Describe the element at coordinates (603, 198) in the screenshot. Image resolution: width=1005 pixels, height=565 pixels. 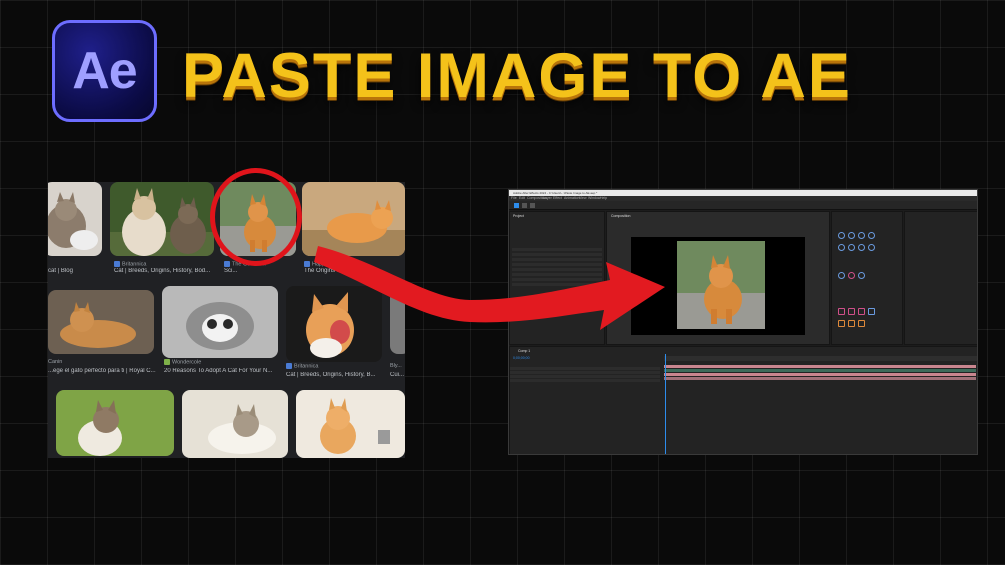
I see `menu-item-help: Help` at that location.